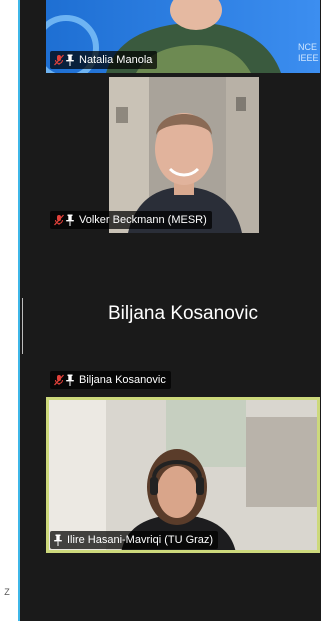 The width and height of the screenshot is (321, 621). I want to click on participant-name: Natalia Manola, so click(116, 60).